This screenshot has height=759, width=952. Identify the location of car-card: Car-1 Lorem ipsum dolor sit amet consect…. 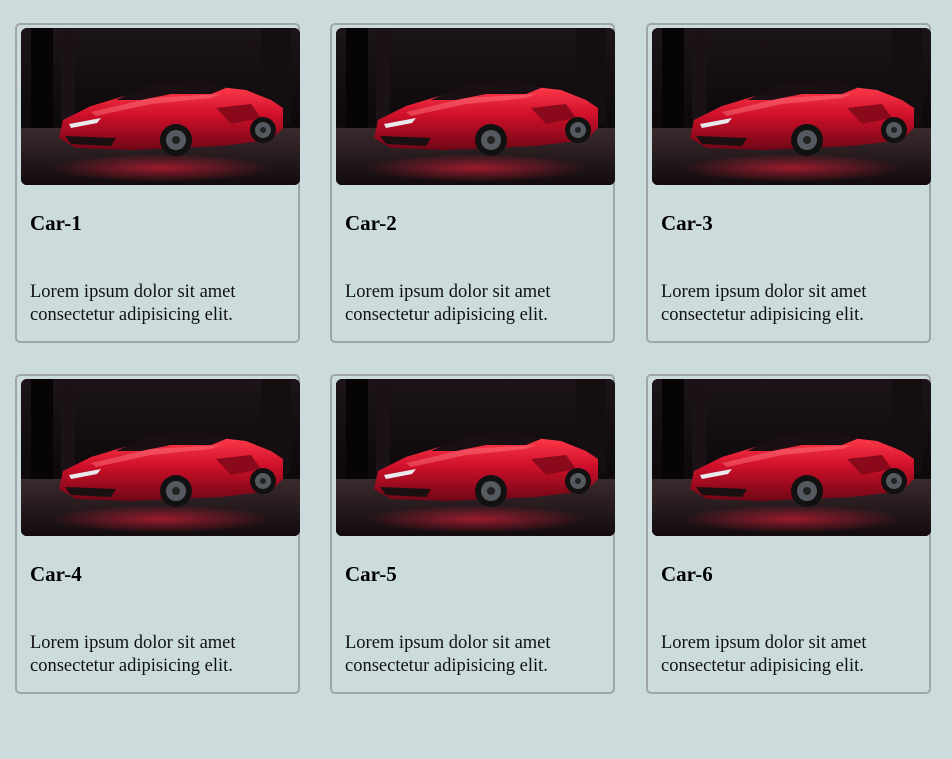
(157, 183).